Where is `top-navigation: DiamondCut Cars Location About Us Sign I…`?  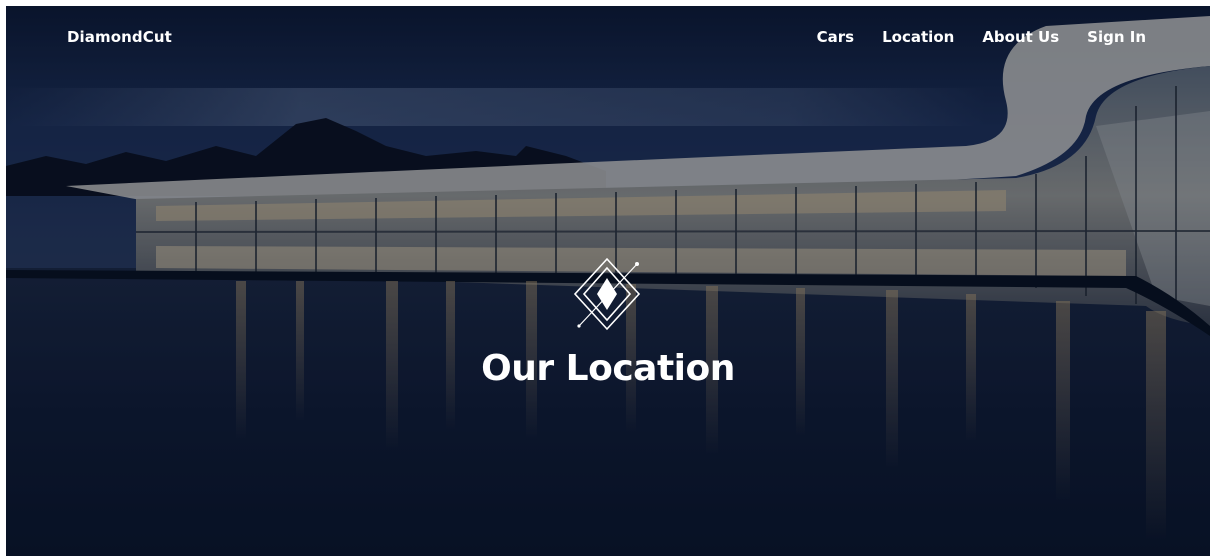 top-navigation: DiamondCut Cars Location About Us Sign I… is located at coordinates (608, 38).